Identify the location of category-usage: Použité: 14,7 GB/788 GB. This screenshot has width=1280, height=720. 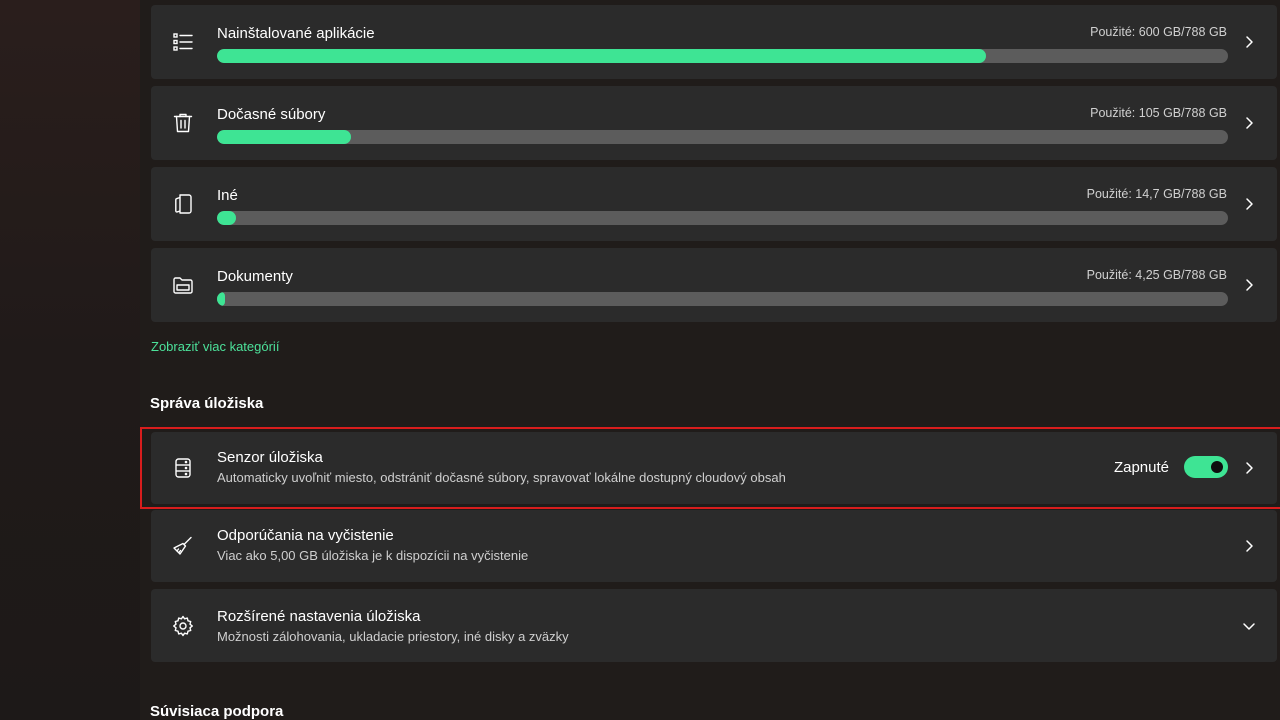
(1156, 194).